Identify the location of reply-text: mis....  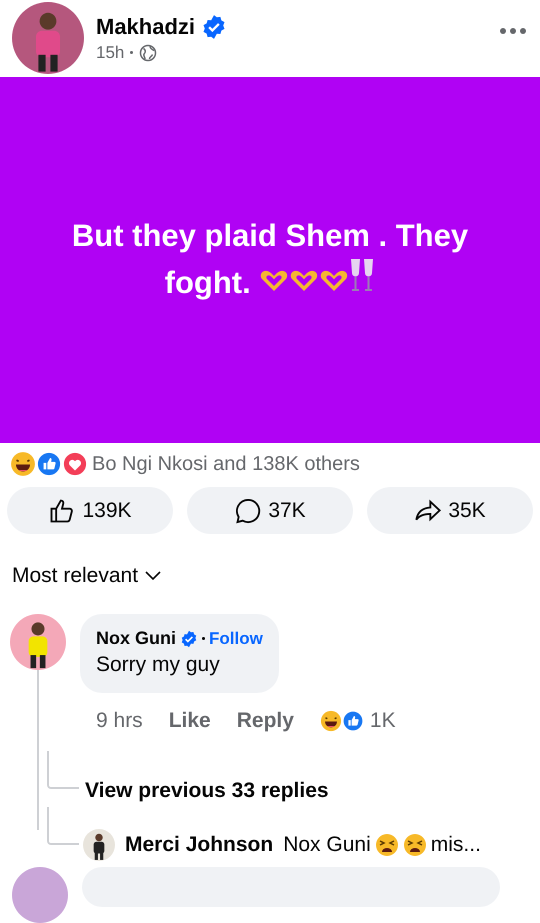
(455, 845).